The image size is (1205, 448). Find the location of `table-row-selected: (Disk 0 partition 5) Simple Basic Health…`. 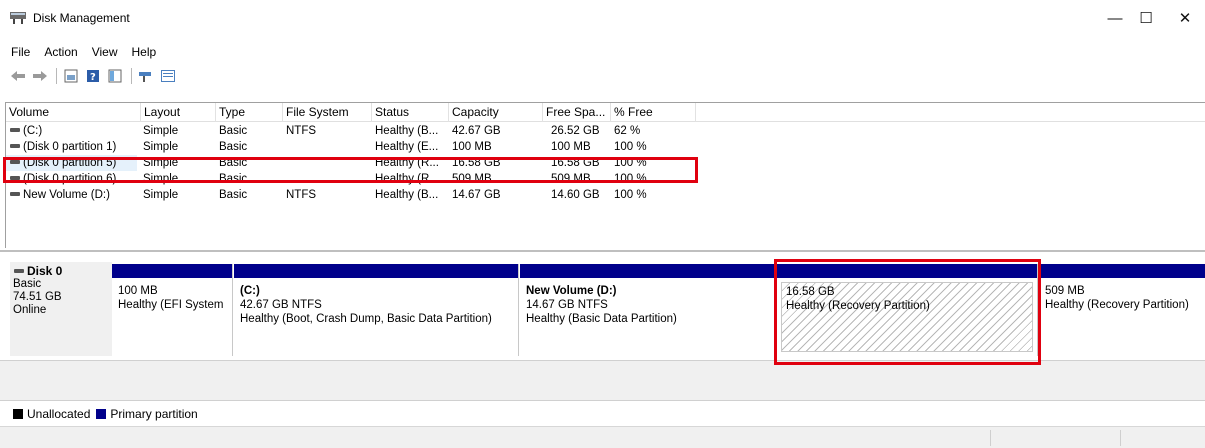

table-row-selected: (Disk 0 partition 5) Simple Basic Health… is located at coordinates (605, 163).